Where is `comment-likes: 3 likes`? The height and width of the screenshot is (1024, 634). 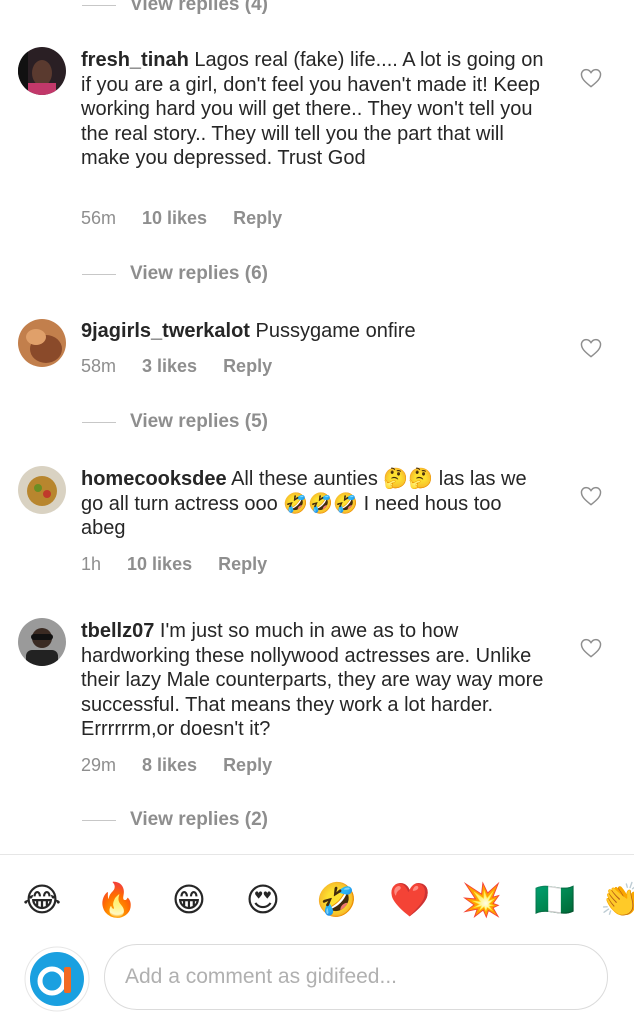 comment-likes: 3 likes is located at coordinates (169, 366).